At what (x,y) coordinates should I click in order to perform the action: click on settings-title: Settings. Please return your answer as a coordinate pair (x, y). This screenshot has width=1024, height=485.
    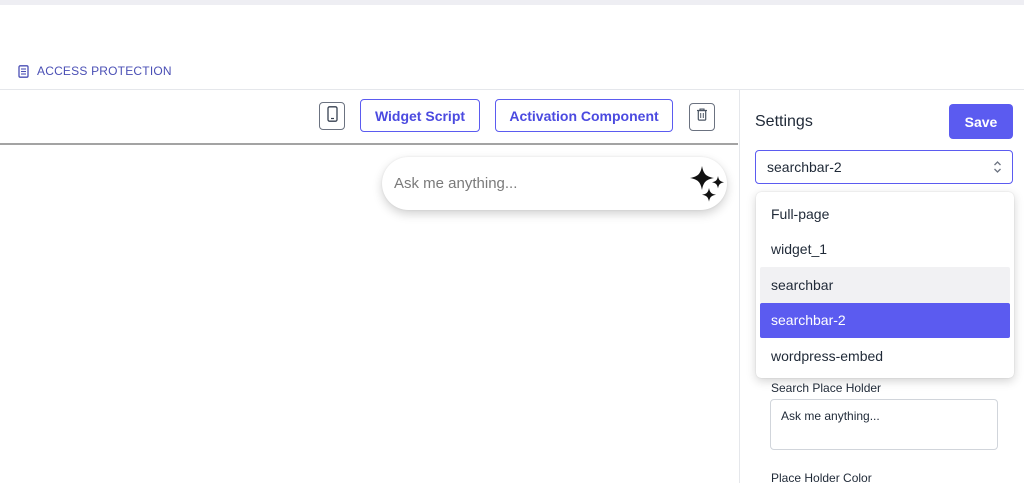
    Looking at the image, I should click on (784, 121).